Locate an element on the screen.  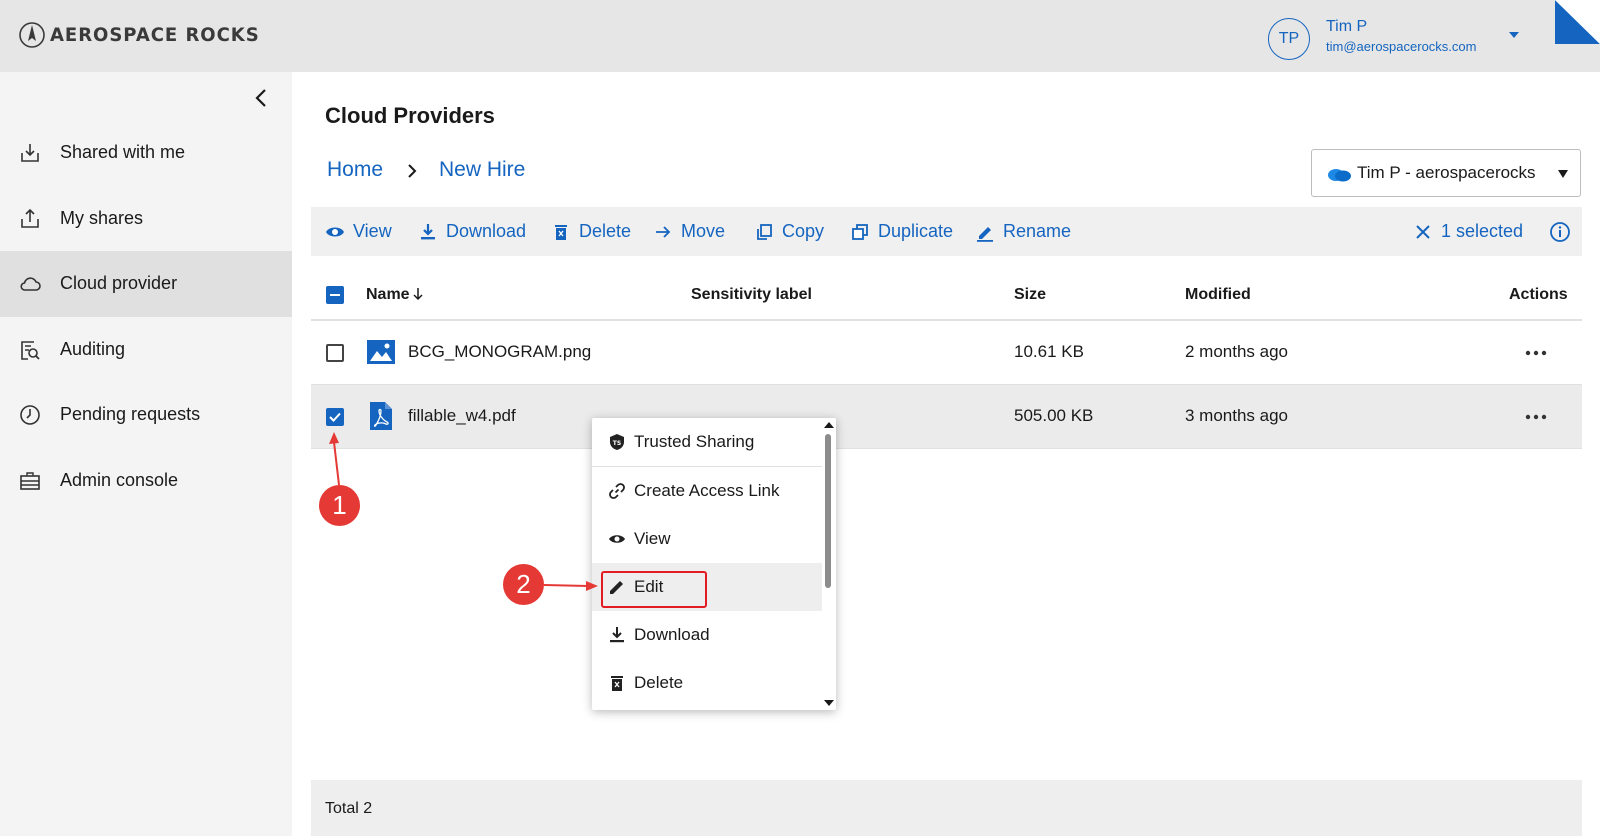
share-upload-icon is located at coordinates (30, 218).